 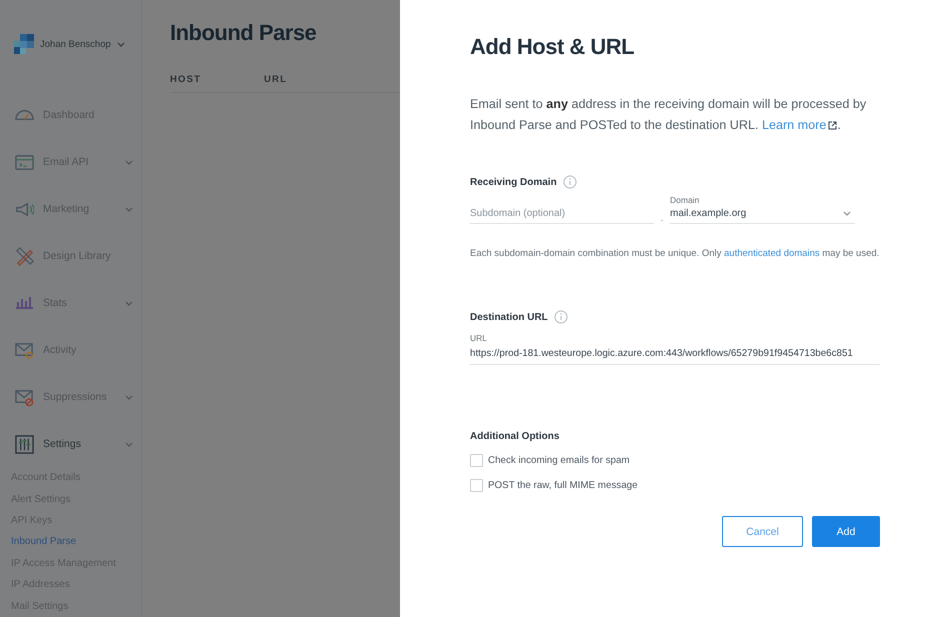 What do you see at coordinates (562, 214) in the screenshot?
I see `subdomain-field: Subdomain (optional)` at bounding box center [562, 214].